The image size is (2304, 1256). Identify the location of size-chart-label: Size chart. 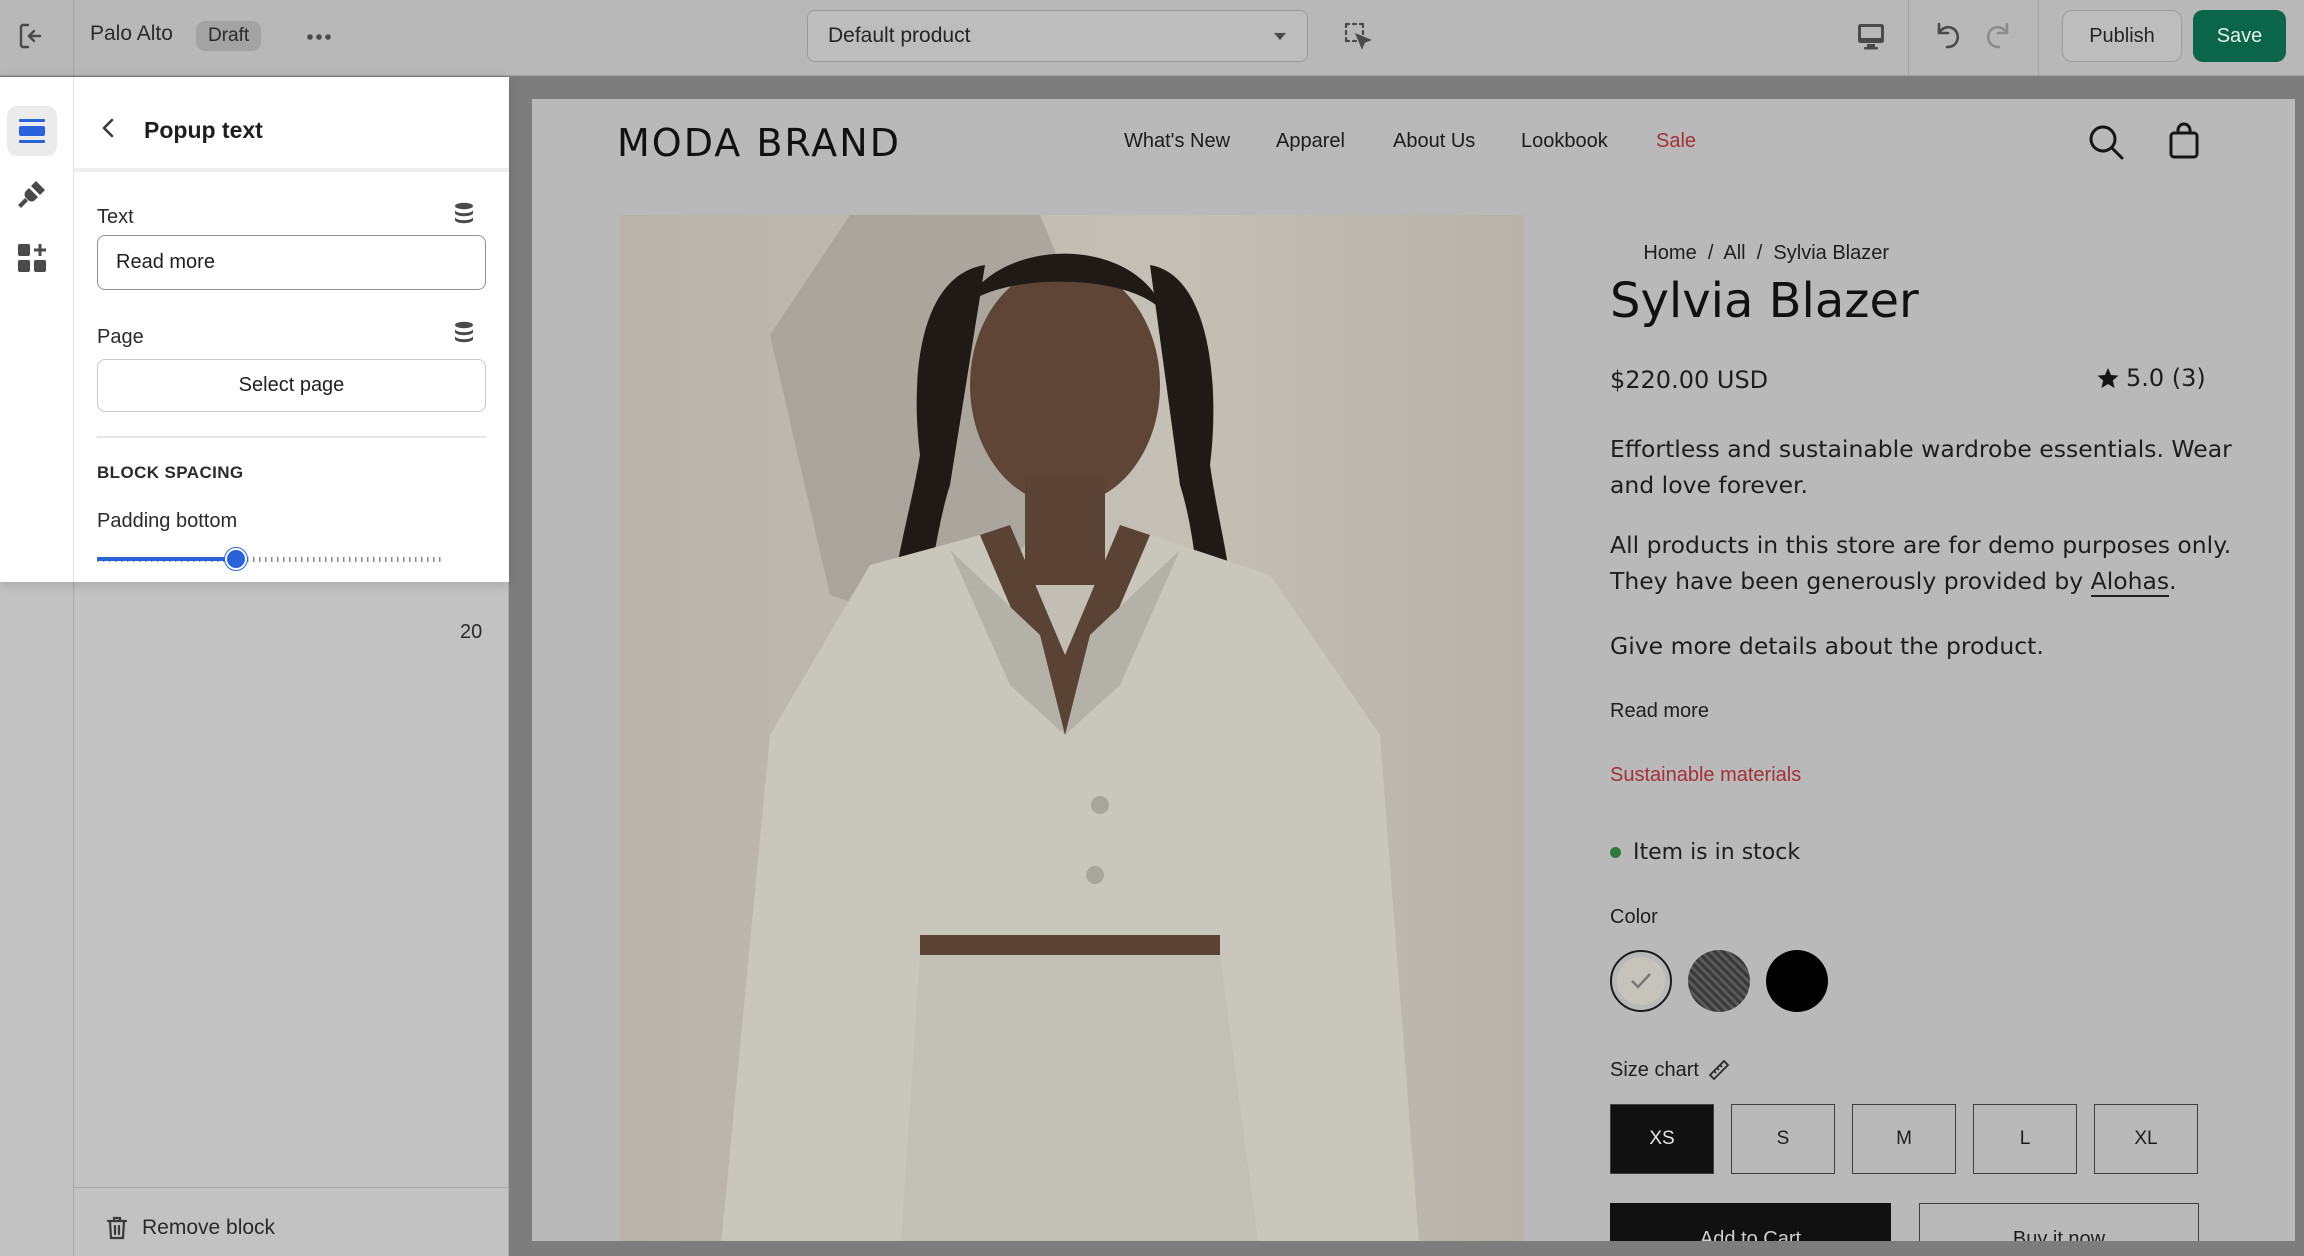
(1654, 1069).